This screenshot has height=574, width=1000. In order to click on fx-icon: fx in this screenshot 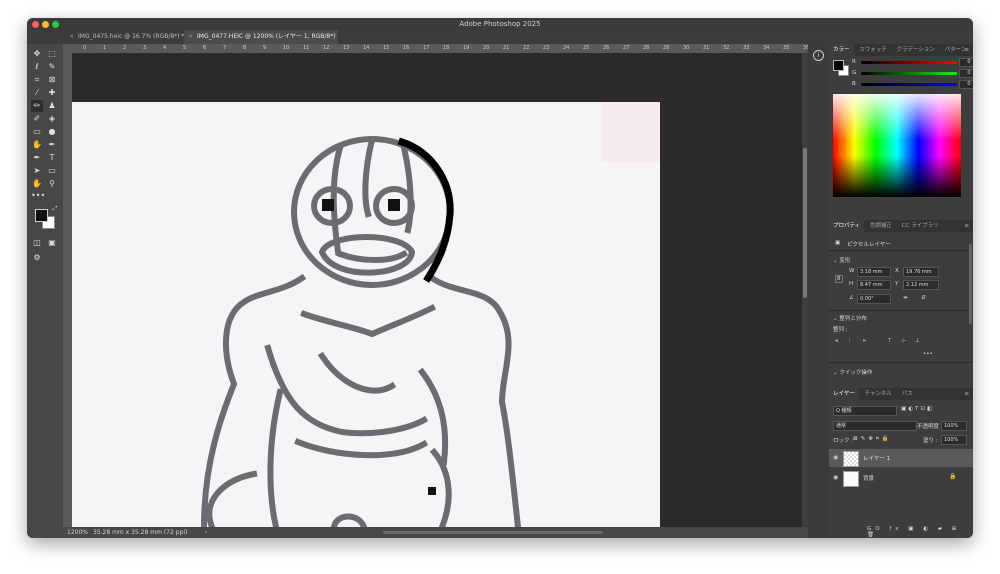, I will do `click(895, 529)`.